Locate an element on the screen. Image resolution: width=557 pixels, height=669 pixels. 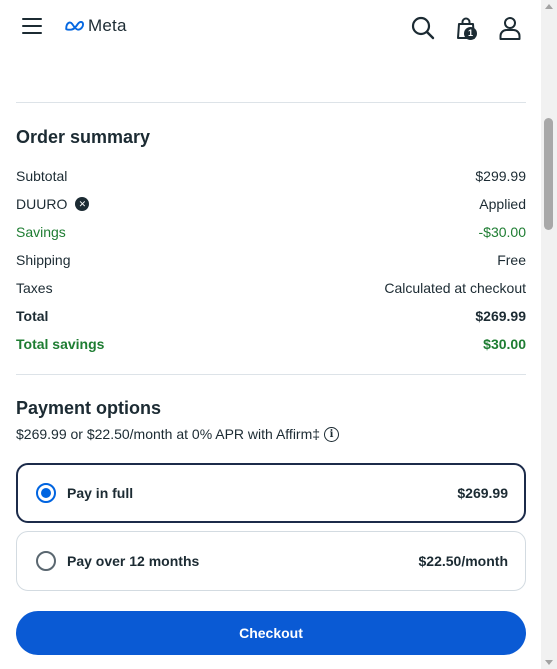
pay-in-full-price: $269.99 is located at coordinates (482, 493).